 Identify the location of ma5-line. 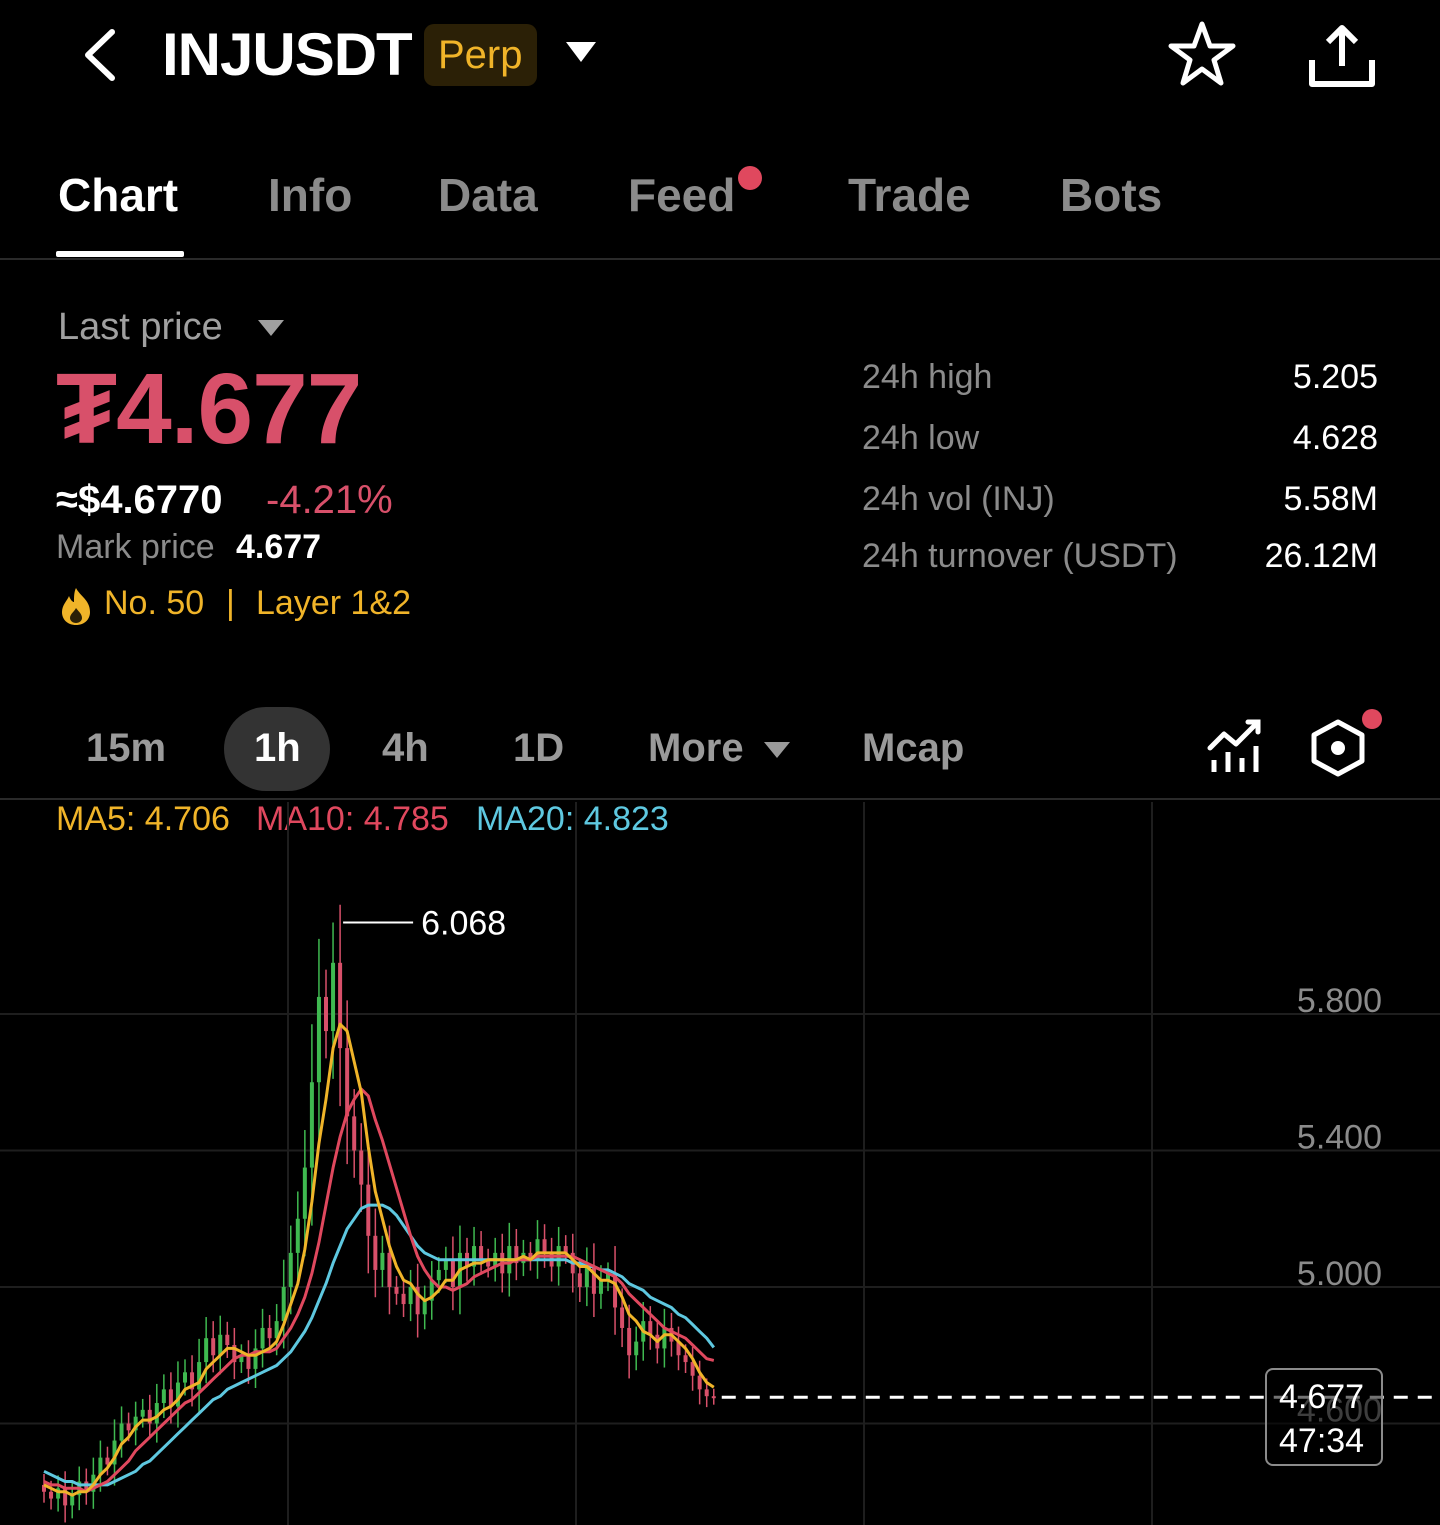
(379, 1259).